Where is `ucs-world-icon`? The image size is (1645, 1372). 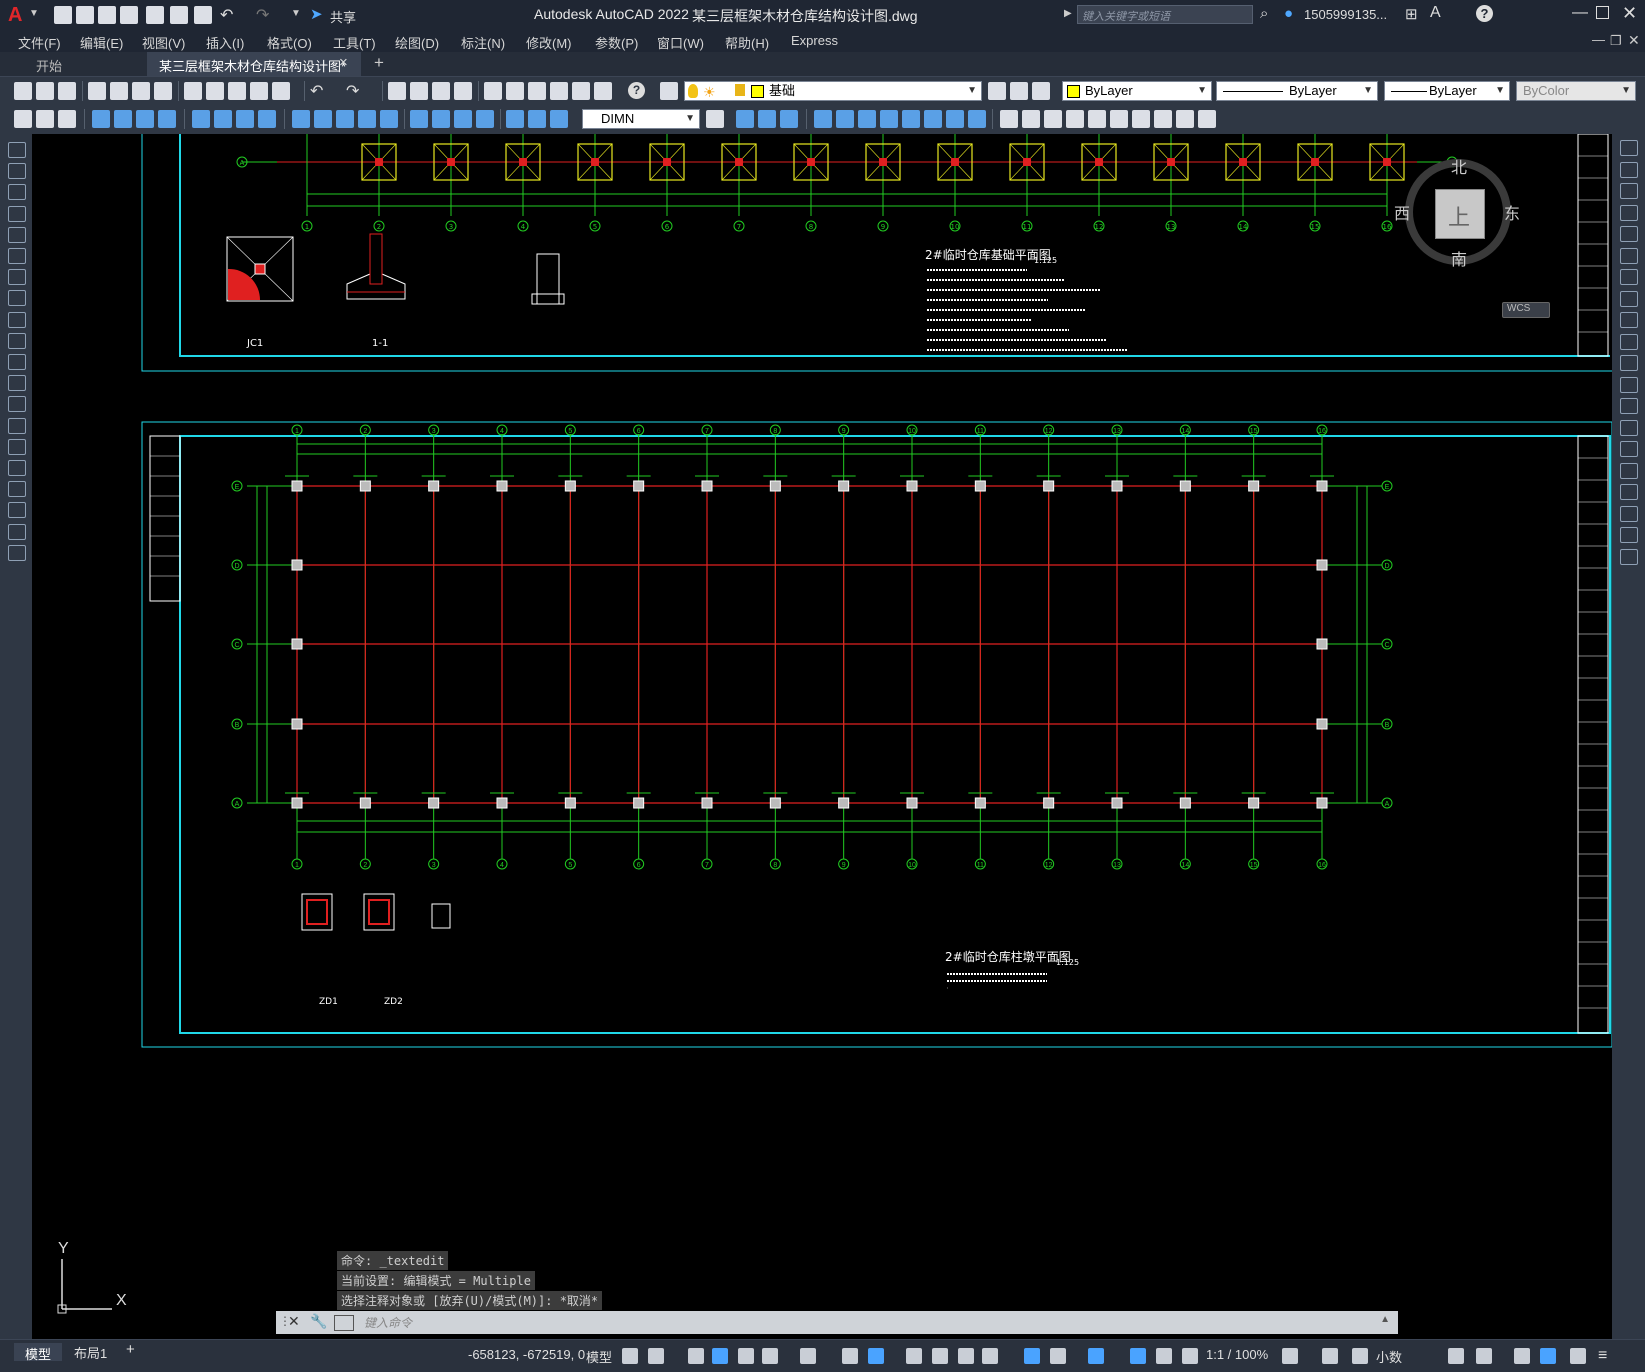 ucs-world-icon is located at coordinates (745, 119).